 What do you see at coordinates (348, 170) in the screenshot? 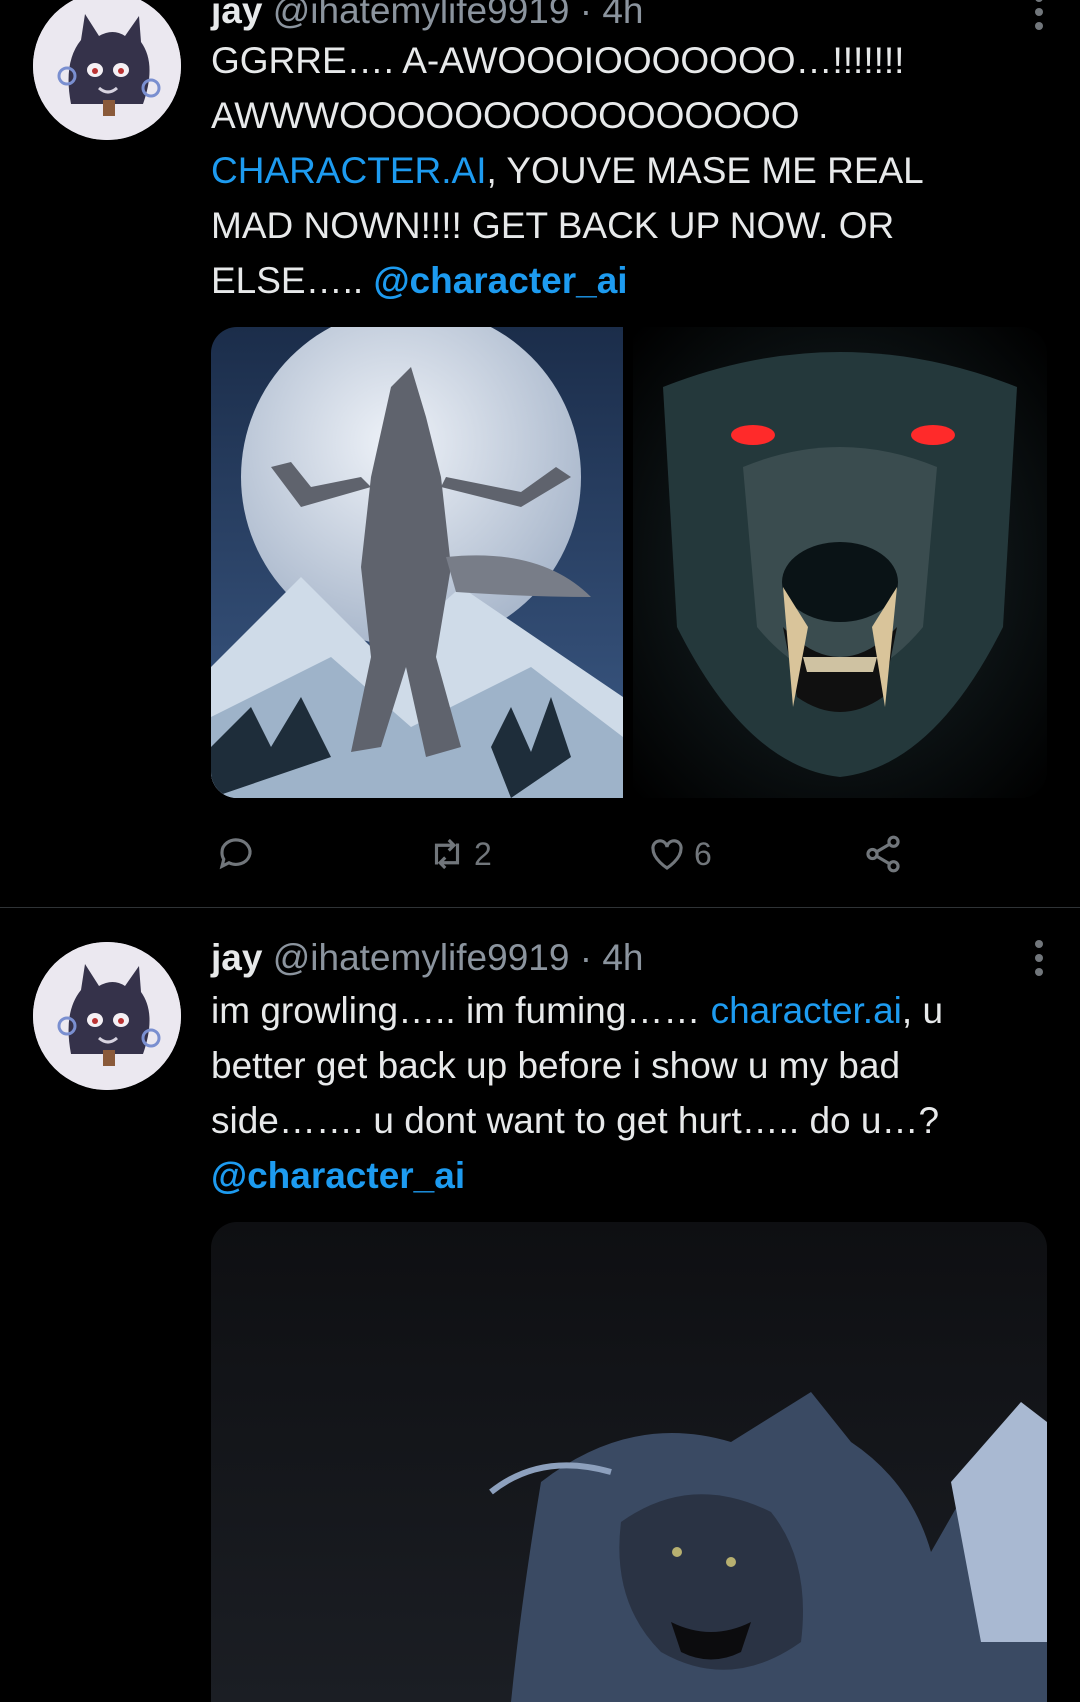
I see `hashtag-link: CHARACTER.AI` at bounding box center [348, 170].